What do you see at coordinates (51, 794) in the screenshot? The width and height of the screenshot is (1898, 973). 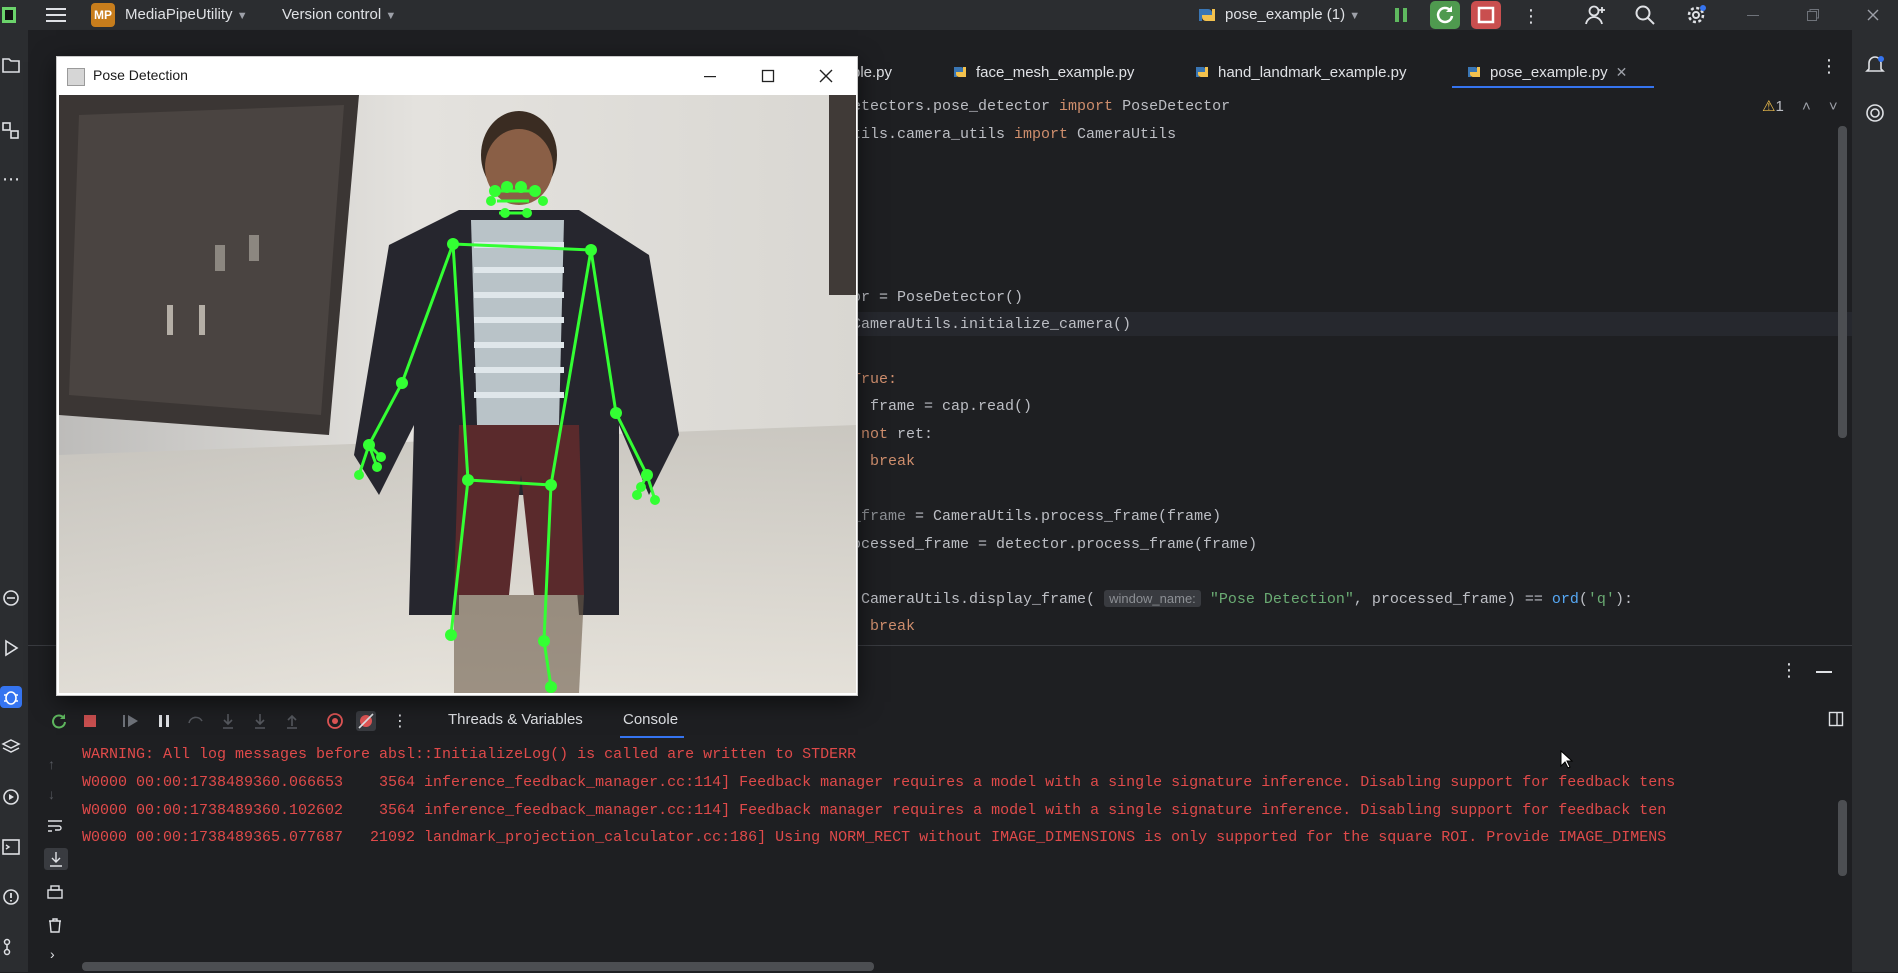 I see `scroll-down-icon: ↓` at bounding box center [51, 794].